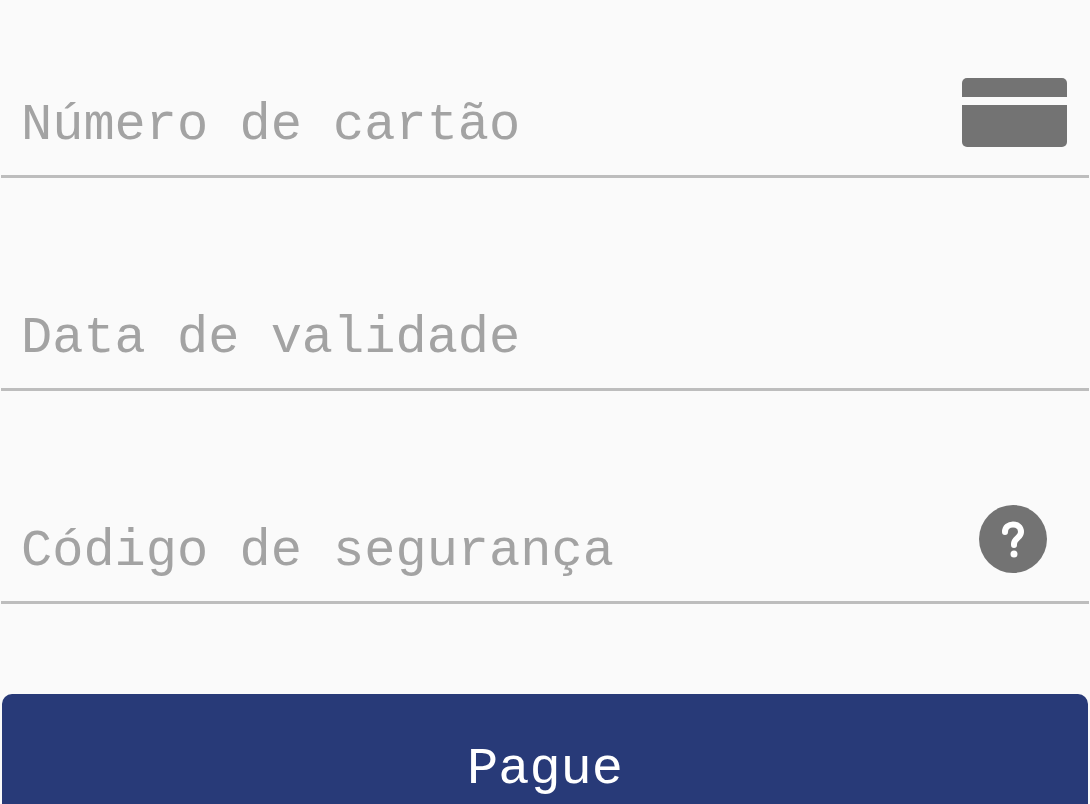 Image resolution: width=1090 pixels, height=804 pixels. What do you see at coordinates (1014, 112) in the screenshot?
I see `credit-card-icon` at bounding box center [1014, 112].